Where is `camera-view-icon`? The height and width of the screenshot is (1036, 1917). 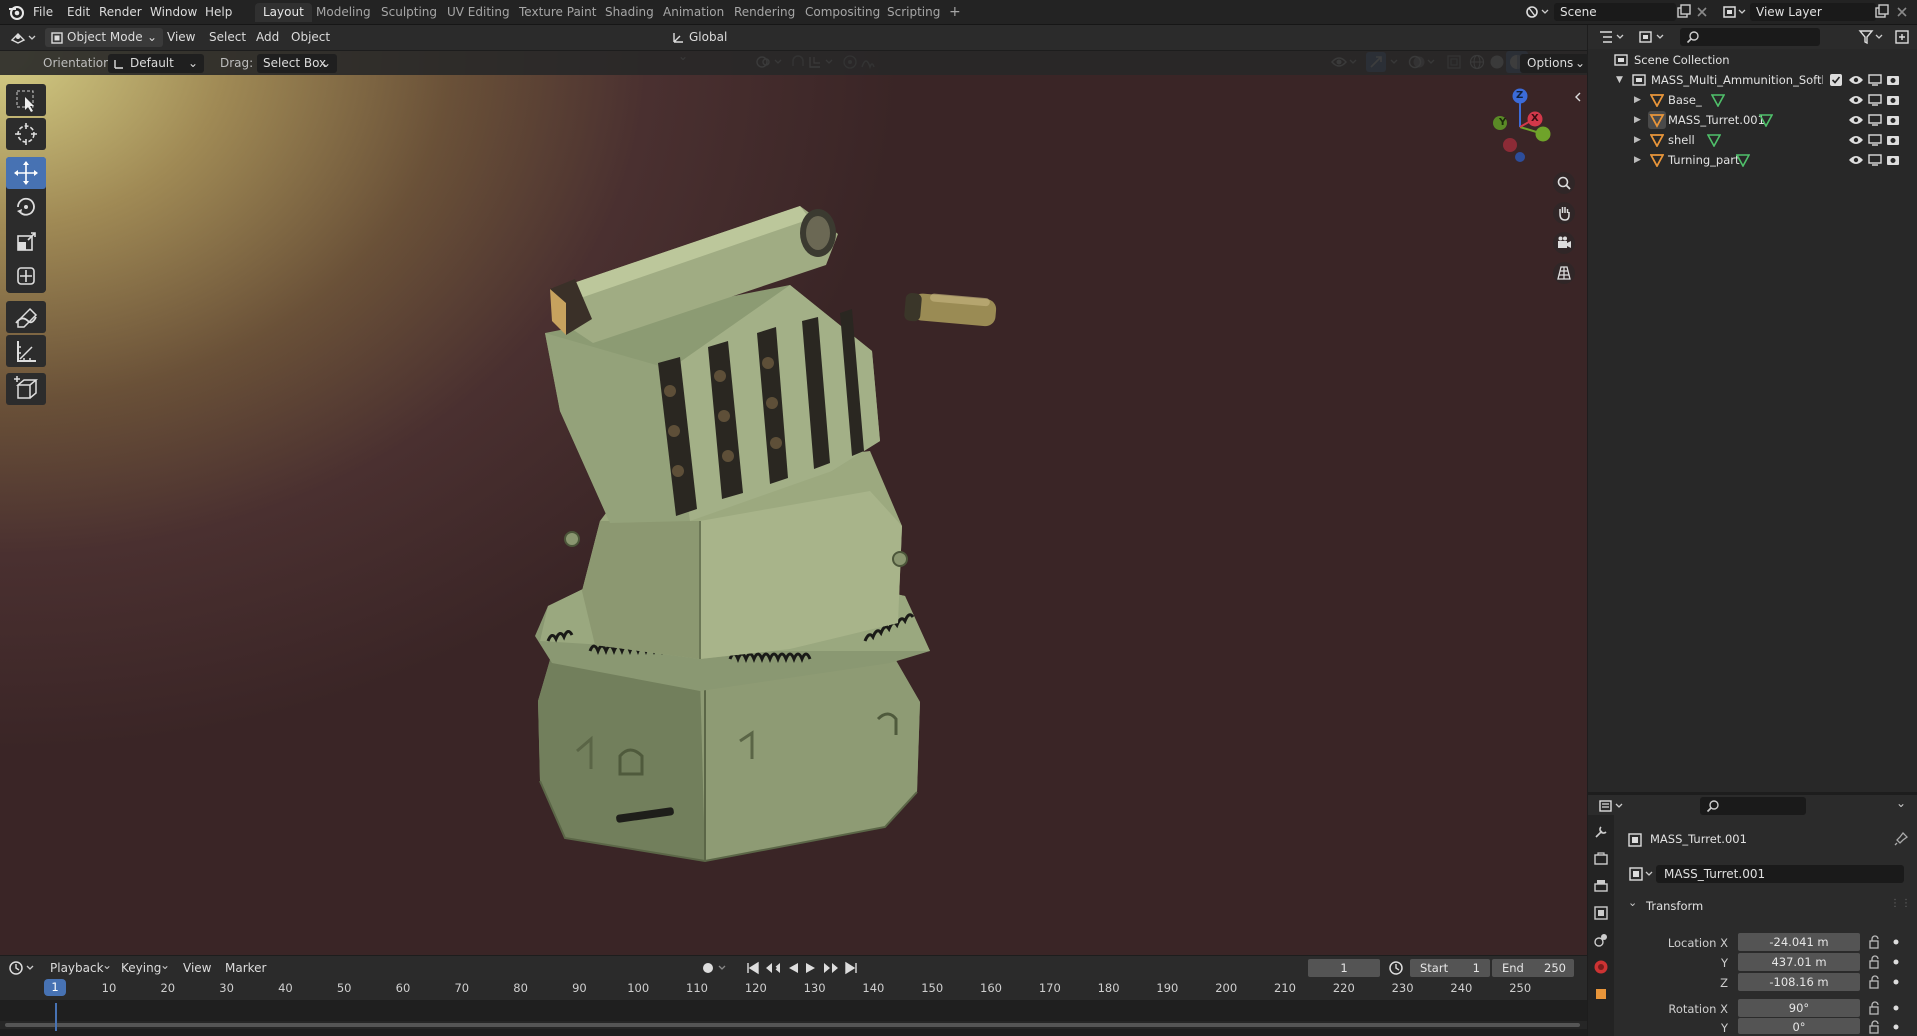 camera-view-icon is located at coordinates (1564, 243).